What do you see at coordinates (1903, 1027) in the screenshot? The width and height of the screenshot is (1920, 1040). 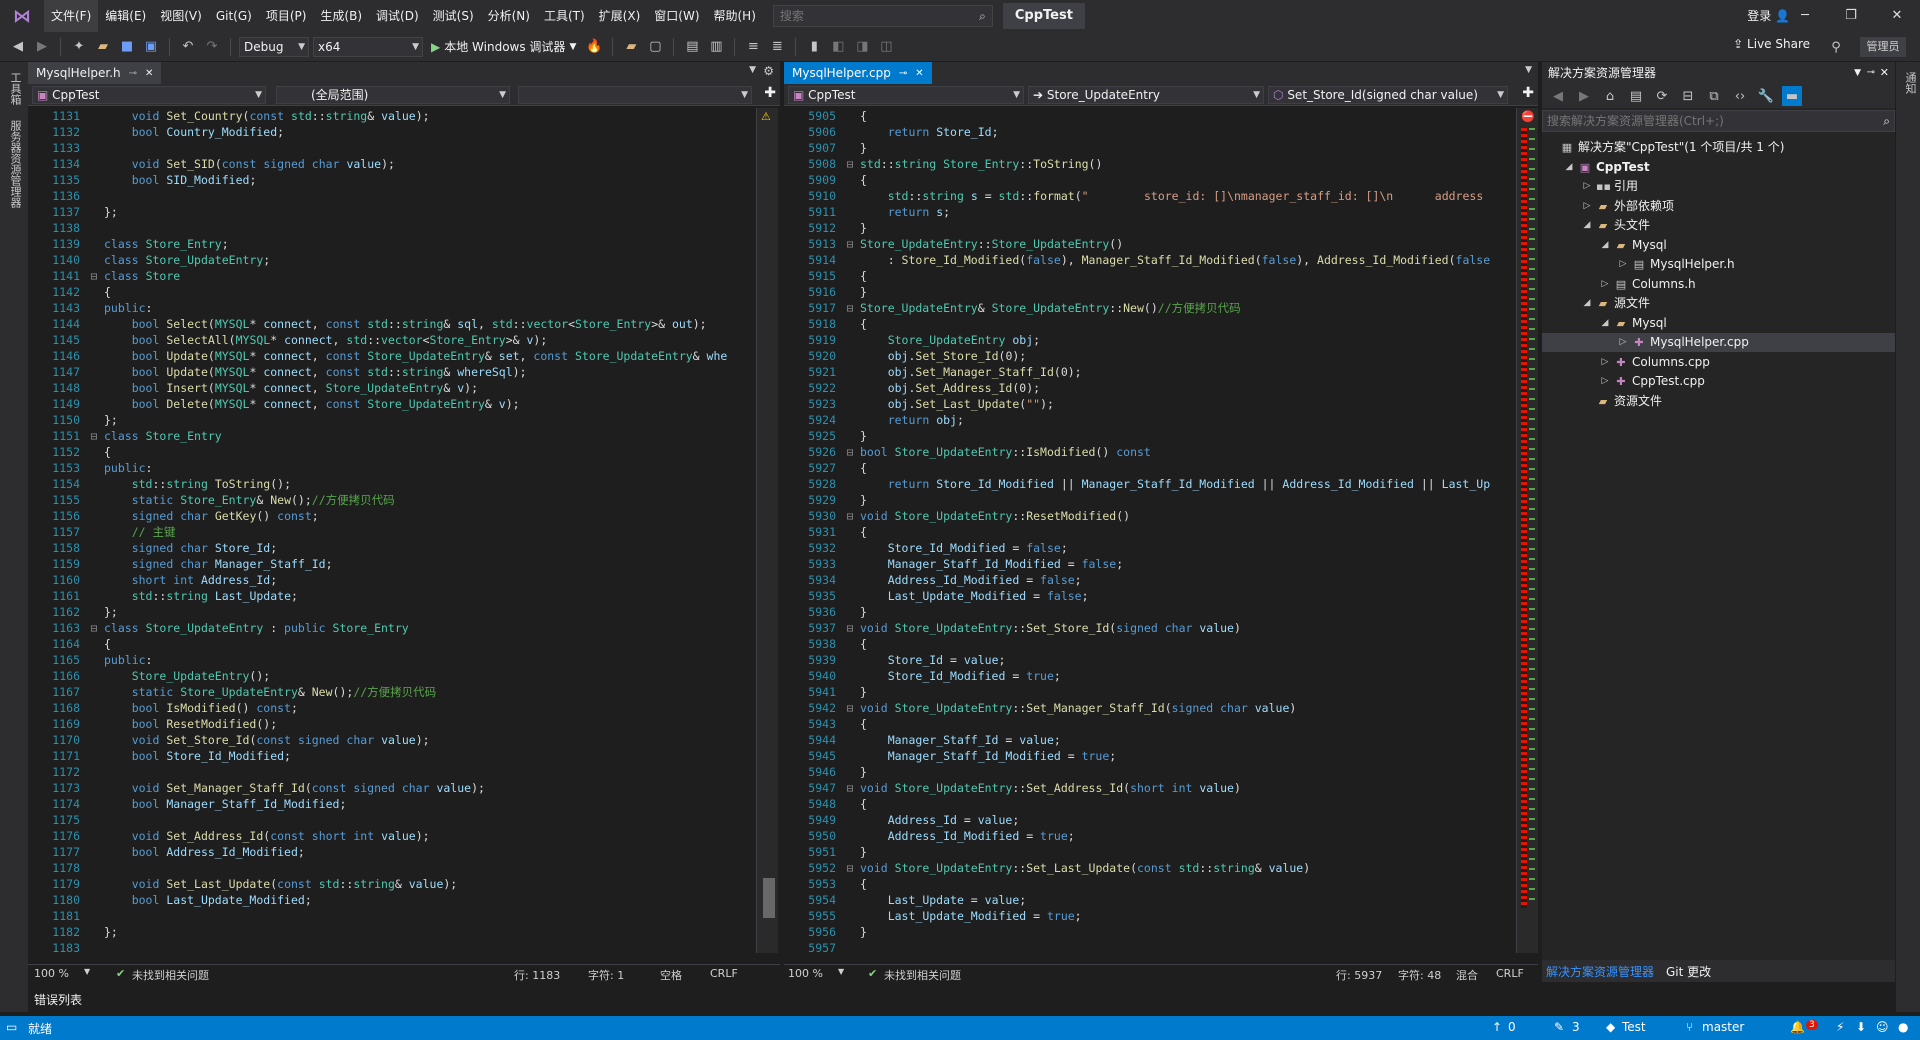 I see `circle-icon: ●` at bounding box center [1903, 1027].